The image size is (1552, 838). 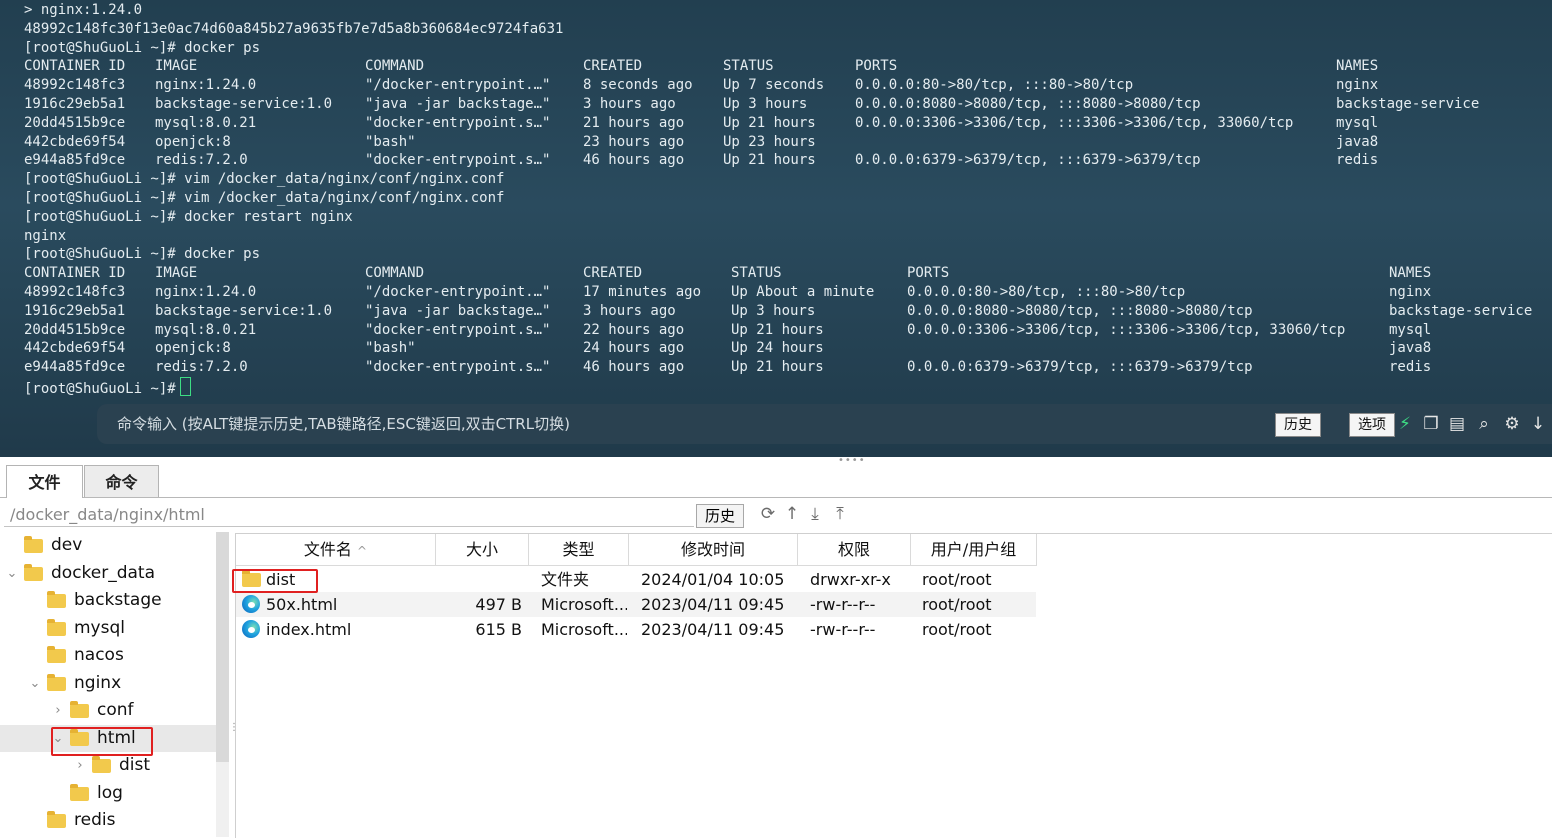 I want to click on terminal-cell: CONTAINER ID, so click(x=75, y=273).